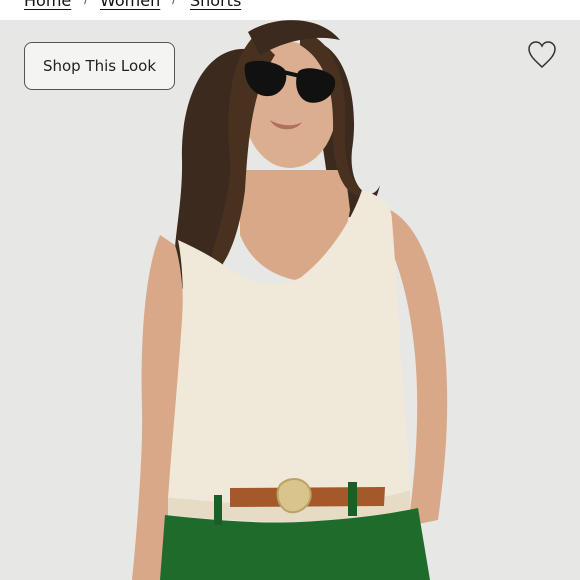 This screenshot has width=580, height=580. Describe the element at coordinates (47, 5) in the screenshot. I see `breadcrumb-home-link: Home` at that location.